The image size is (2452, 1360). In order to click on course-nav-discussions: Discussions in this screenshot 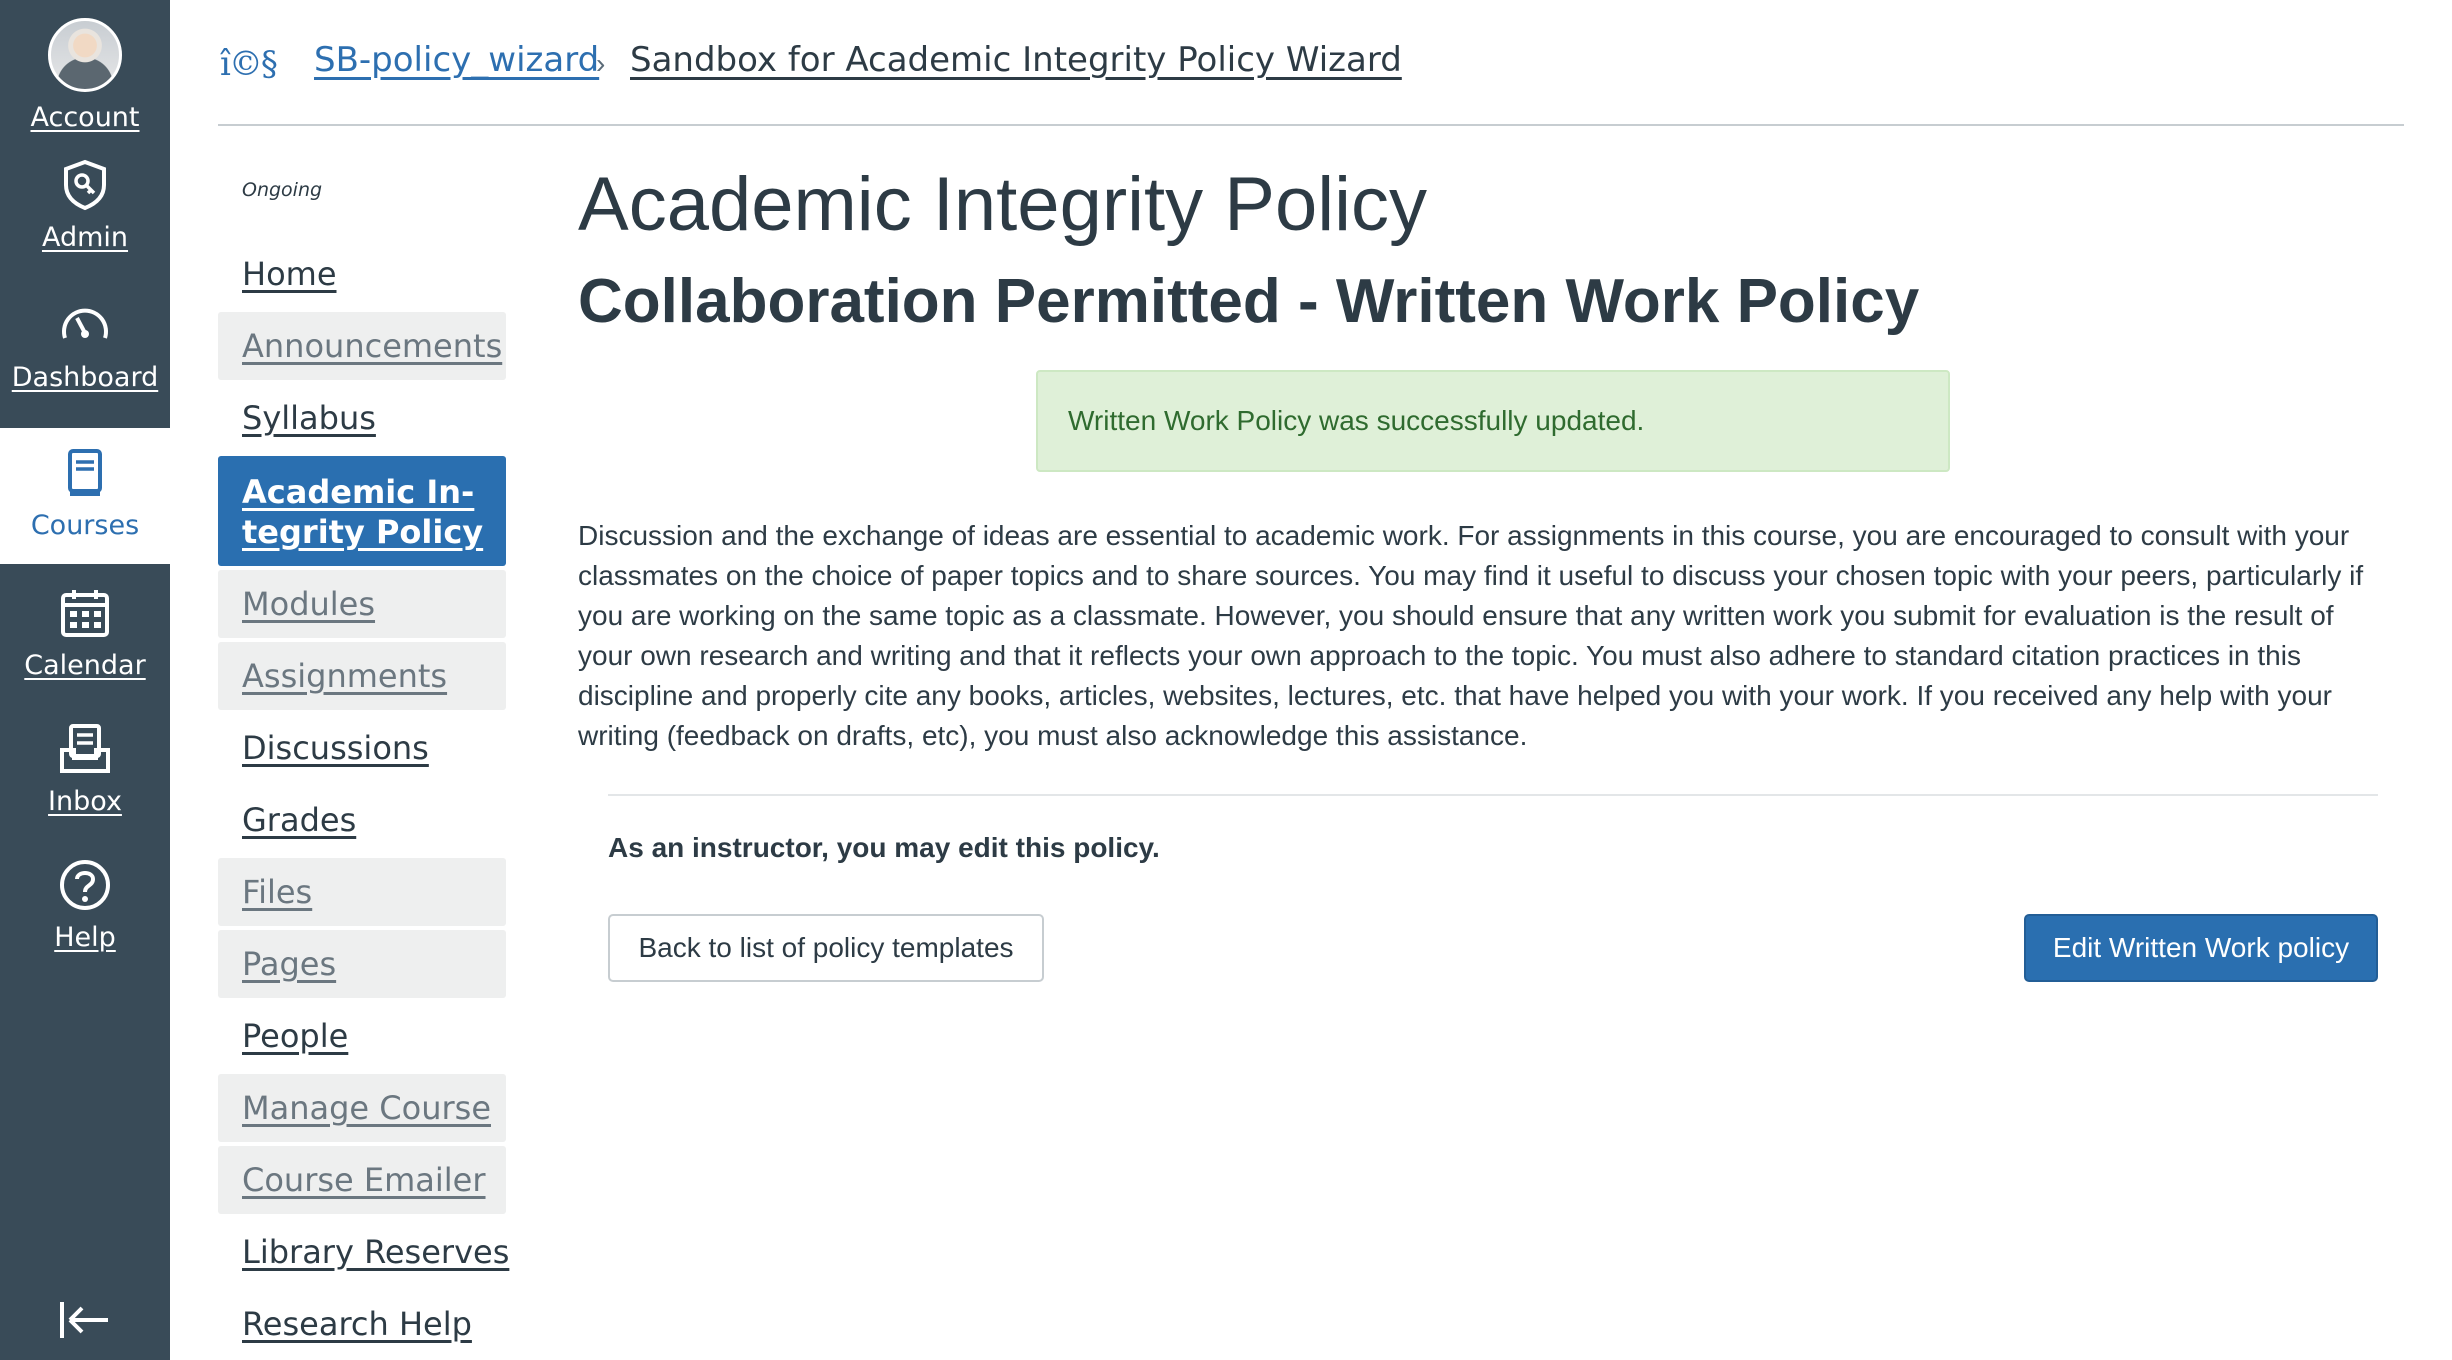, I will do `click(362, 748)`.